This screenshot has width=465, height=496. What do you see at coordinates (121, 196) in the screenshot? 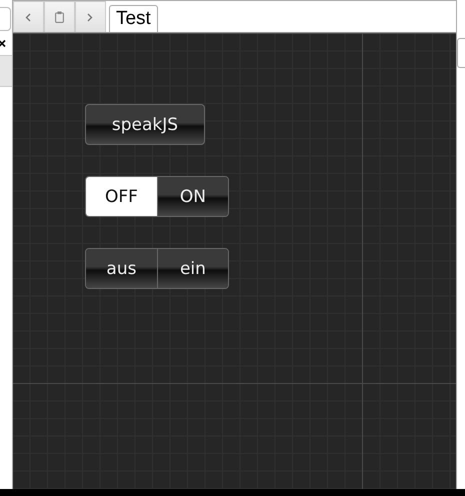
I see `segment-button: OFF` at bounding box center [121, 196].